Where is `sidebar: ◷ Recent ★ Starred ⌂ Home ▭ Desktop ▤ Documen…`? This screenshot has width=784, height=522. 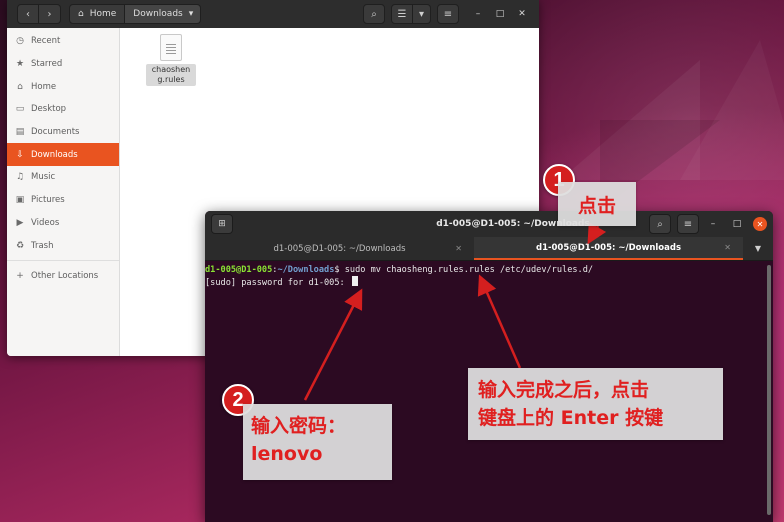 sidebar: ◷ Recent ★ Starred ⌂ Home ▭ Desktop ▤ Documen… is located at coordinates (63, 192).